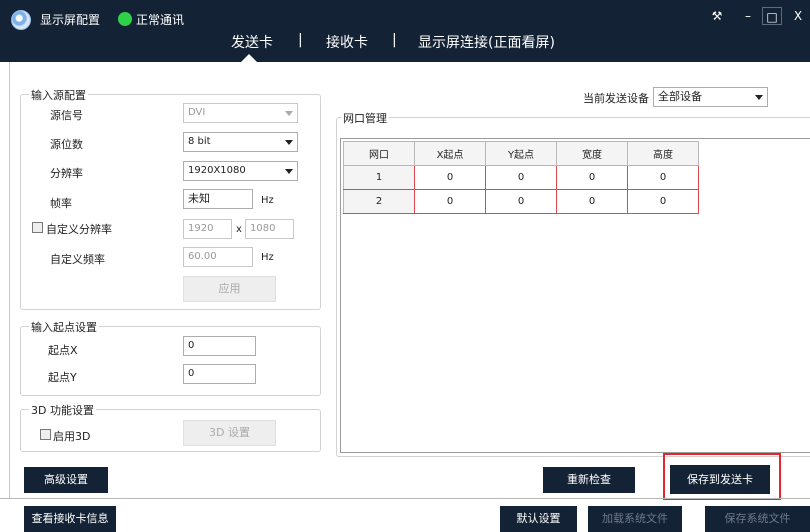  What do you see at coordinates (405, 498) in the screenshot?
I see `divider` at bounding box center [405, 498].